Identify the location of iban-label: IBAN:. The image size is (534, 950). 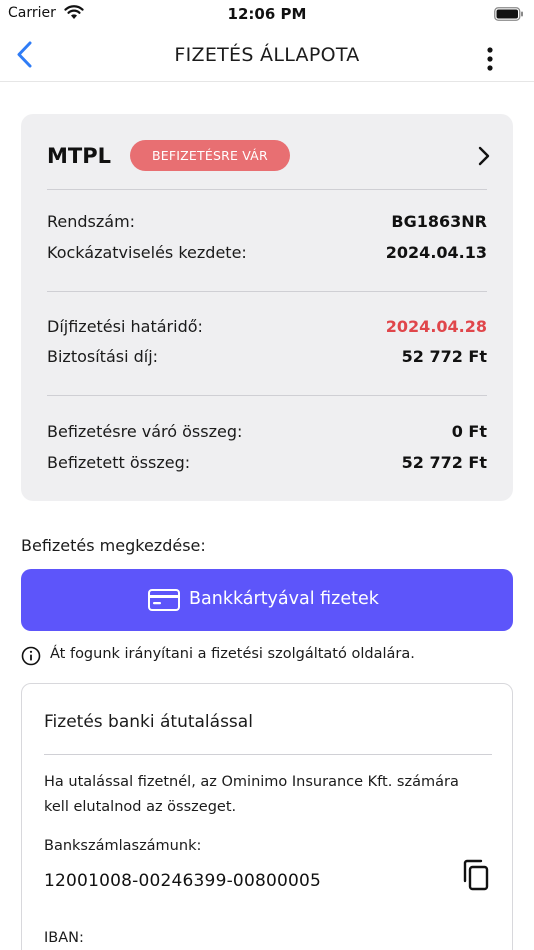
(64, 938).